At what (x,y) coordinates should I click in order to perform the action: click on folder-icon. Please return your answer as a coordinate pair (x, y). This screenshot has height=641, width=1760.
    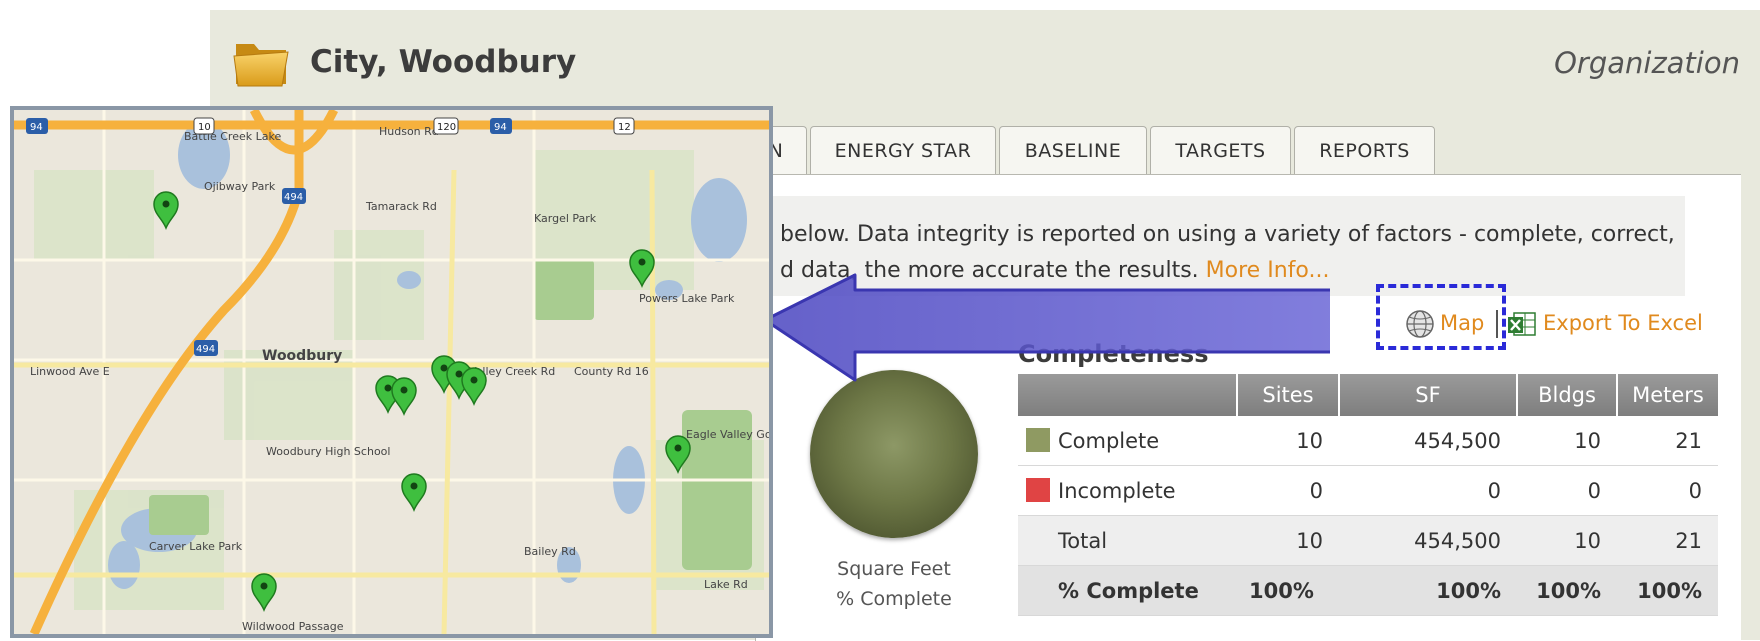
    Looking at the image, I should click on (261, 65).